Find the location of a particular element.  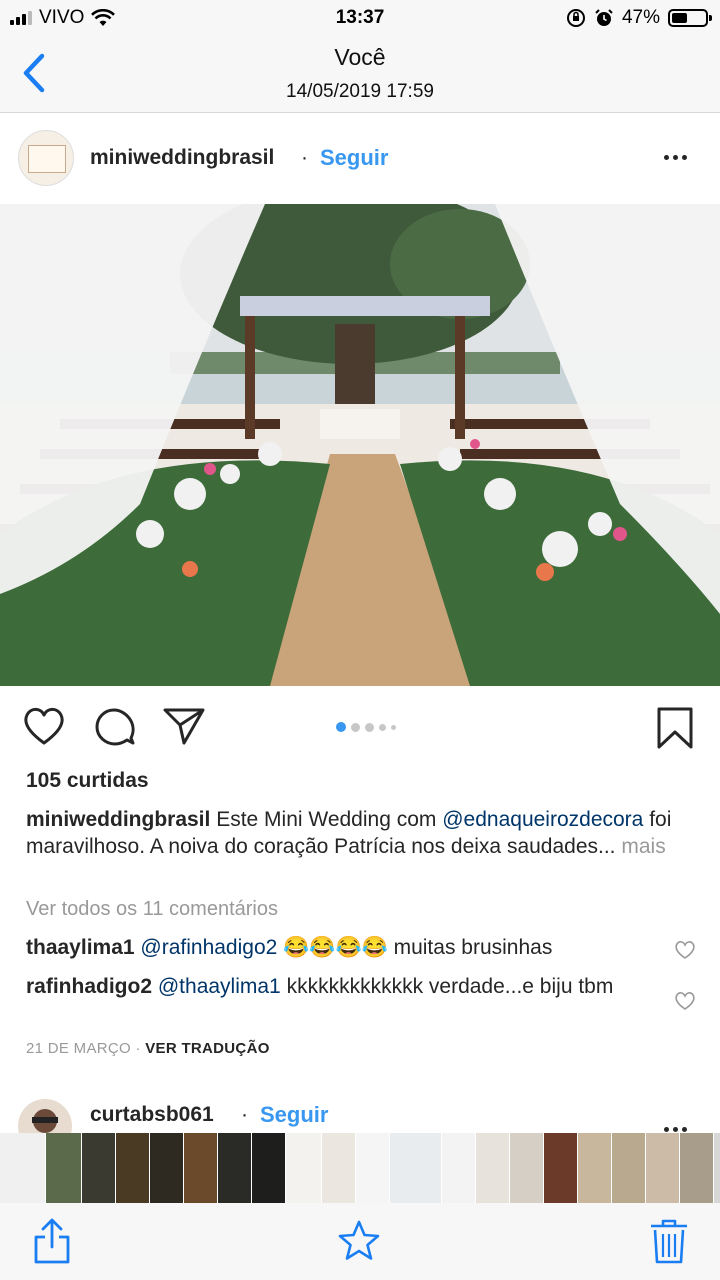

comment-mention: @thaaylima1 is located at coordinates (219, 986).